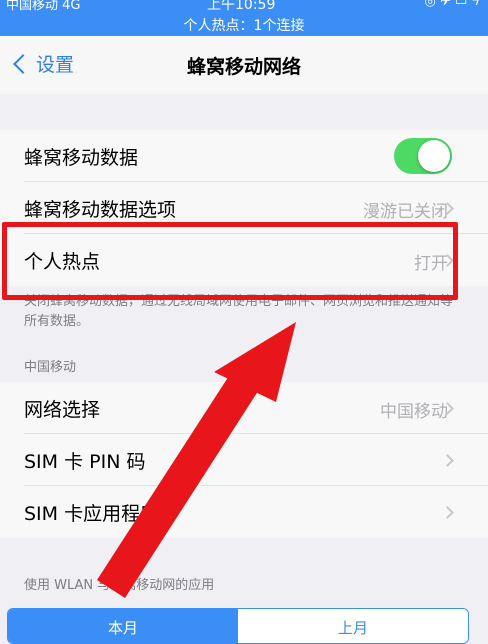 This screenshot has height=644, width=488. Describe the element at coordinates (244, 408) in the screenshot. I see `row-network-selection: 网络选择 中国移动` at that location.